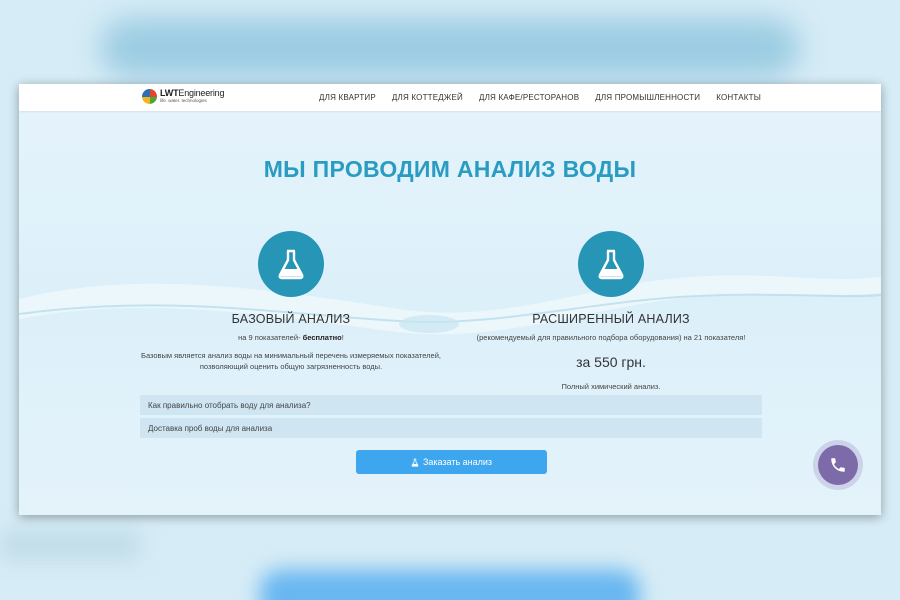  What do you see at coordinates (183, 100) in the screenshot?
I see `logo-tagline: life. water. technologies` at bounding box center [183, 100].